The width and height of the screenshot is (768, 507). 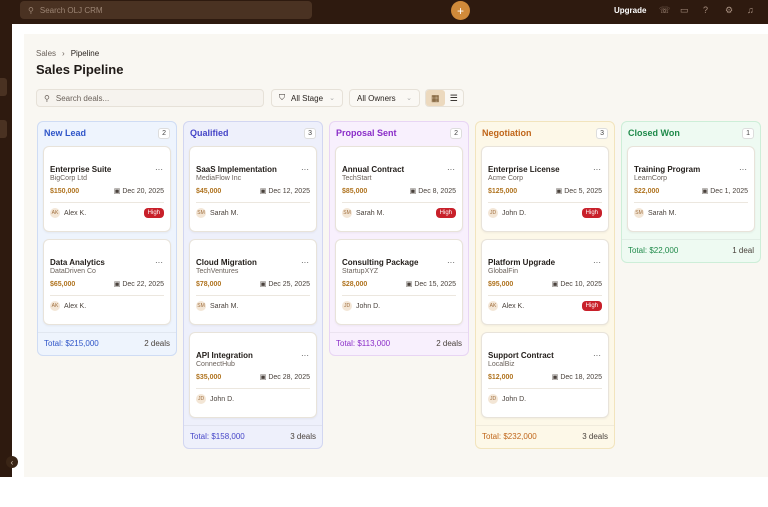 What do you see at coordinates (307, 98) in the screenshot?
I see `stage-filter: ⛉ All Stage ⌄` at bounding box center [307, 98].